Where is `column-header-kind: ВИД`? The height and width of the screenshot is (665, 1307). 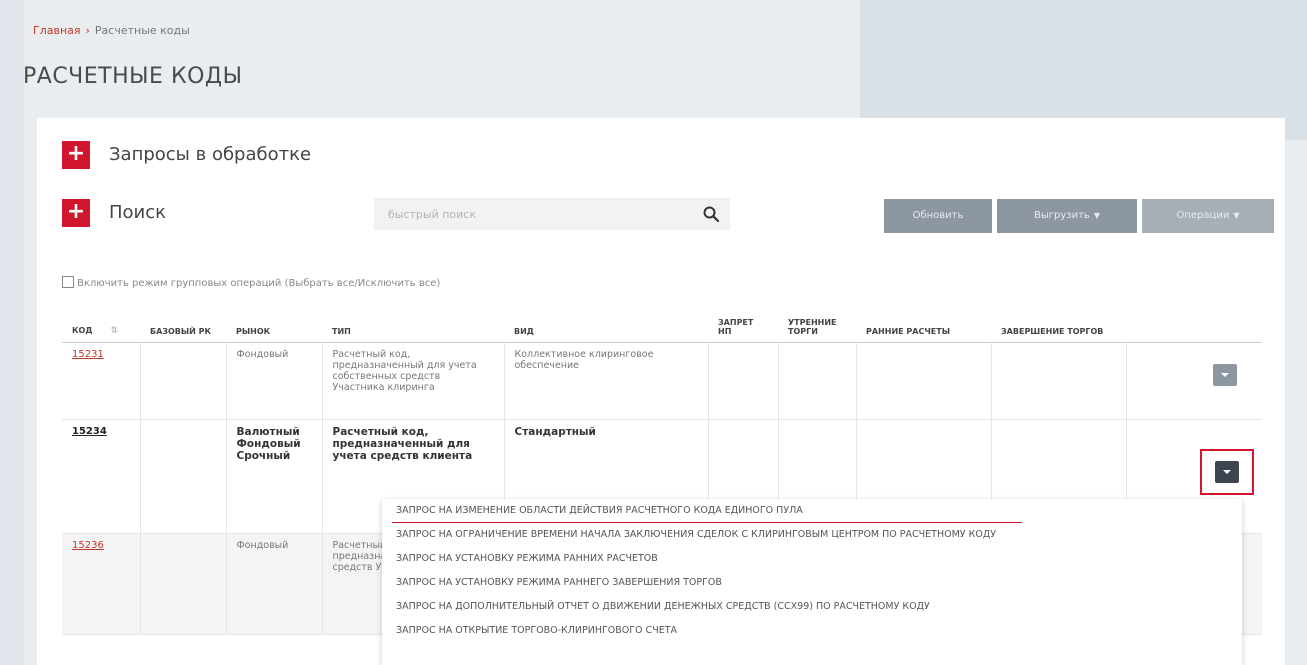 column-header-kind: ВИД is located at coordinates (606, 322).